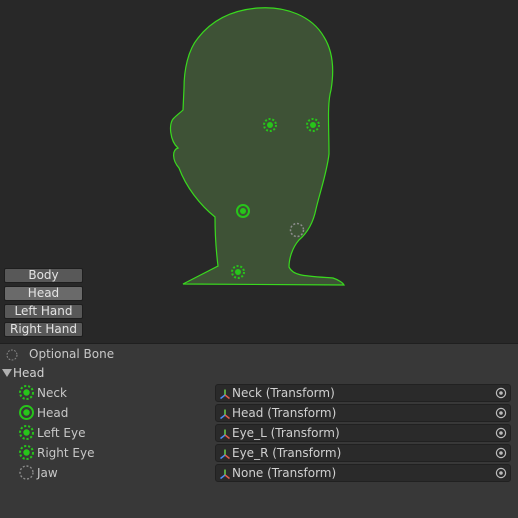  Describe the element at coordinates (26, 392) in the screenshot. I see `neck-bone-status-icon` at that location.